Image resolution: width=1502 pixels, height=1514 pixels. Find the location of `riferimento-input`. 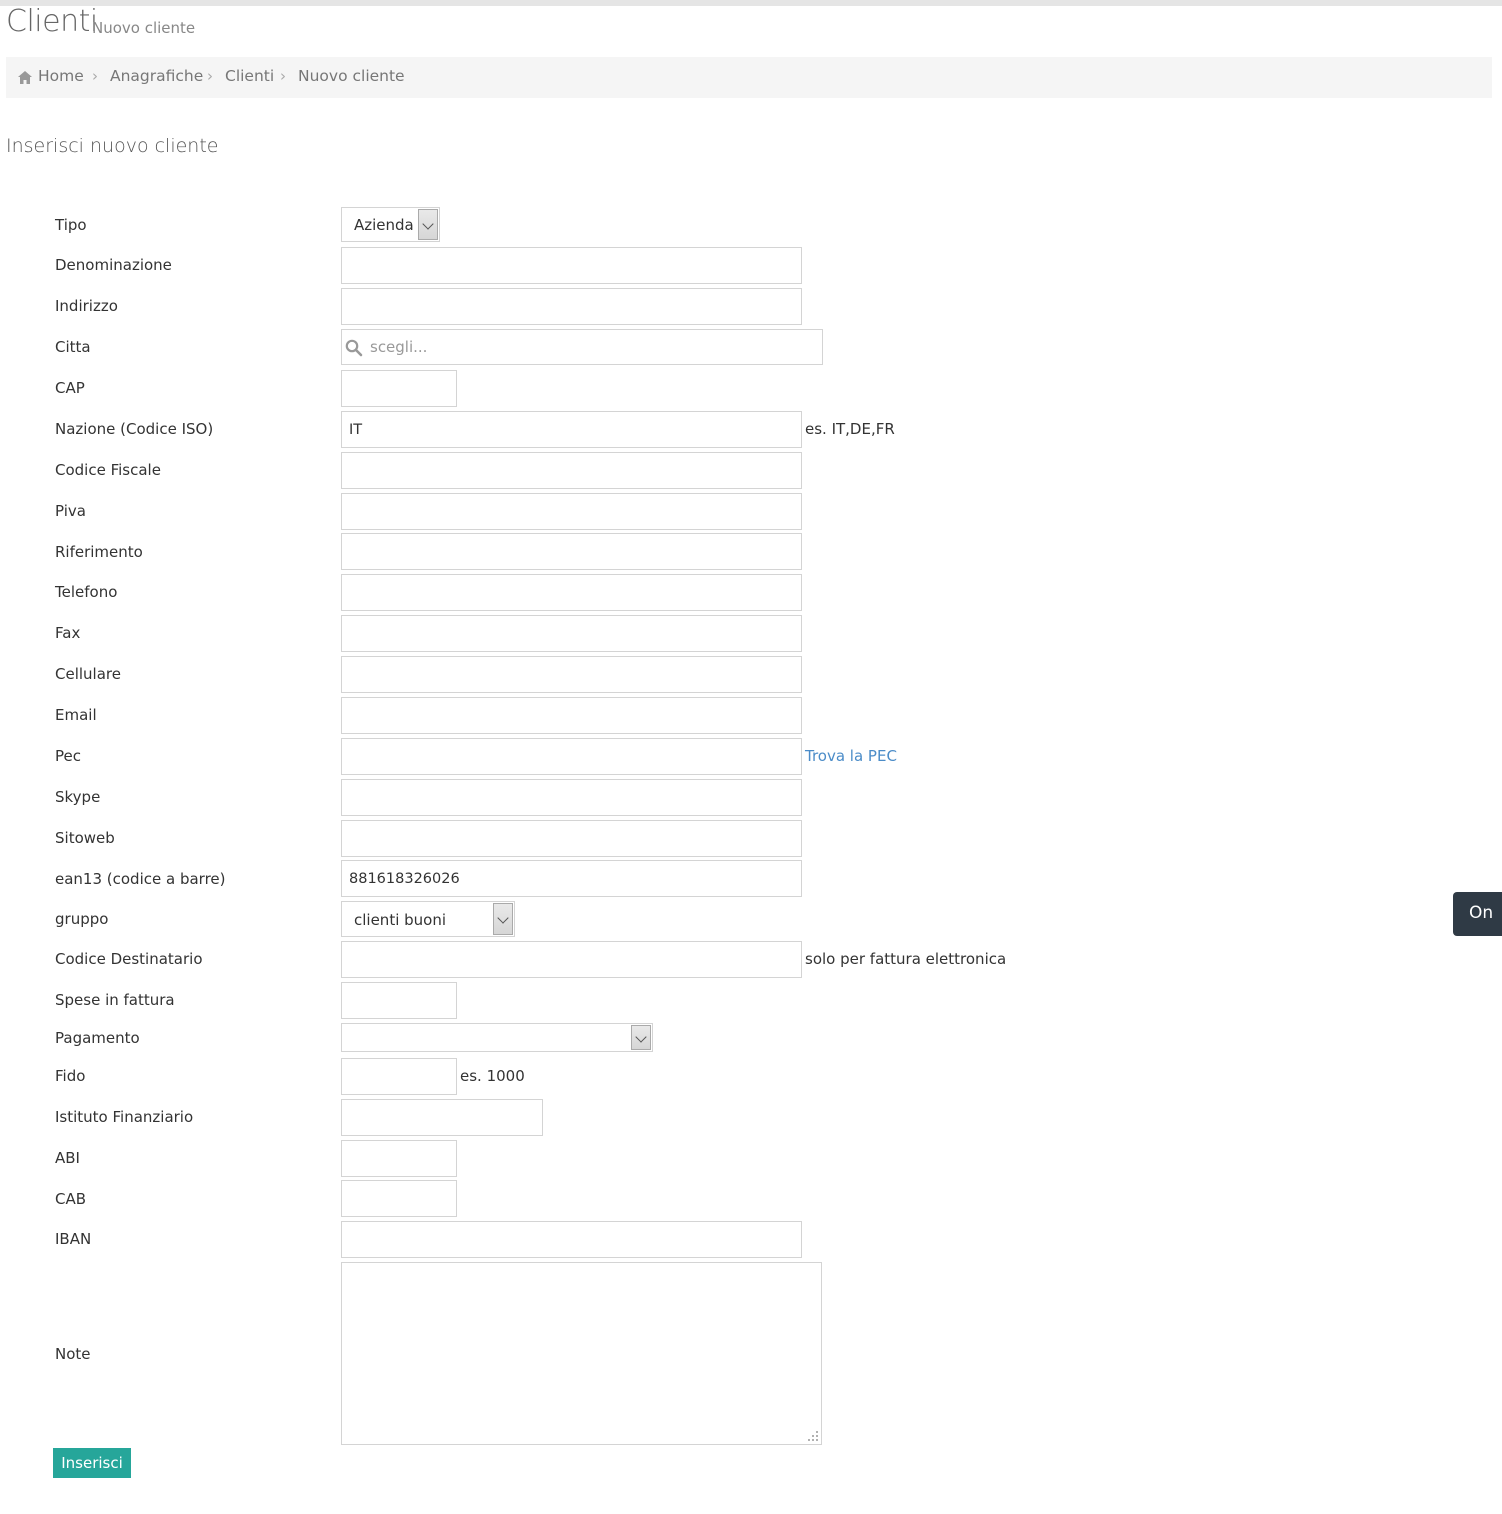

riferimento-input is located at coordinates (571, 551).